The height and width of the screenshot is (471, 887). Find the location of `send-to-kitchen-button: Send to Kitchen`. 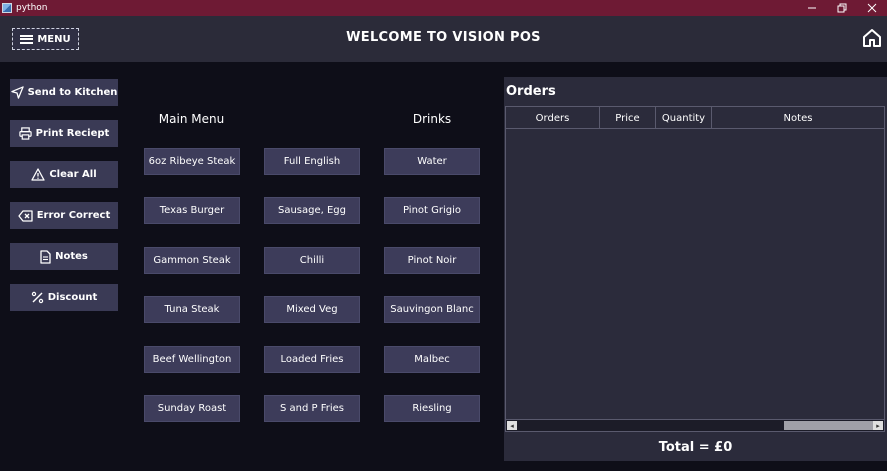

send-to-kitchen-button: Send to Kitchen is located at coordinates (64, 92).